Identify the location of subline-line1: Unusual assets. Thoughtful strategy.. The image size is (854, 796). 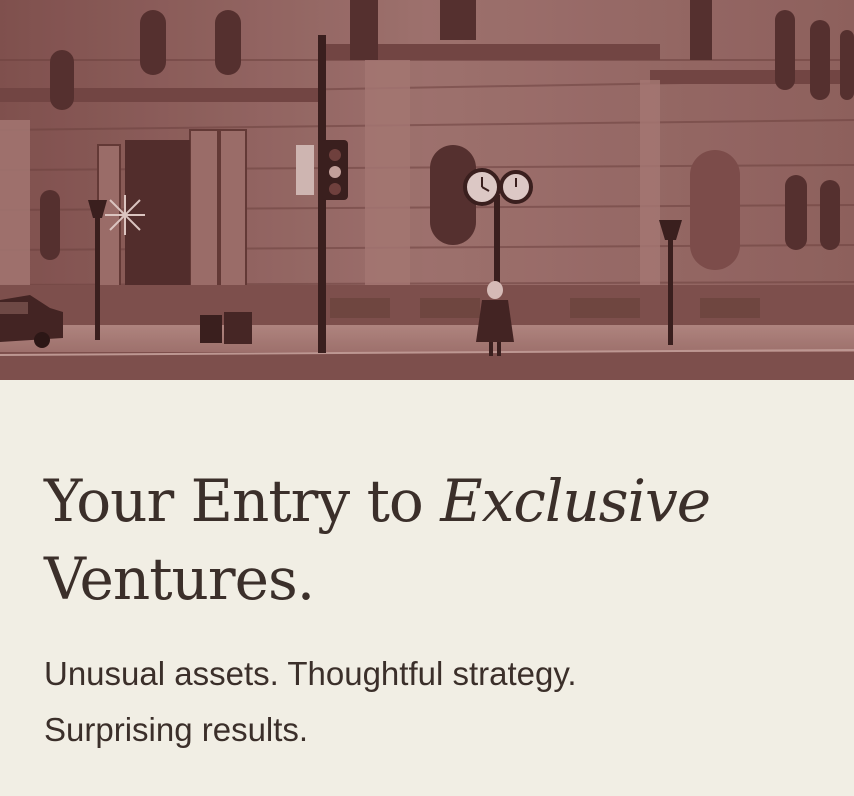
(310, 673).